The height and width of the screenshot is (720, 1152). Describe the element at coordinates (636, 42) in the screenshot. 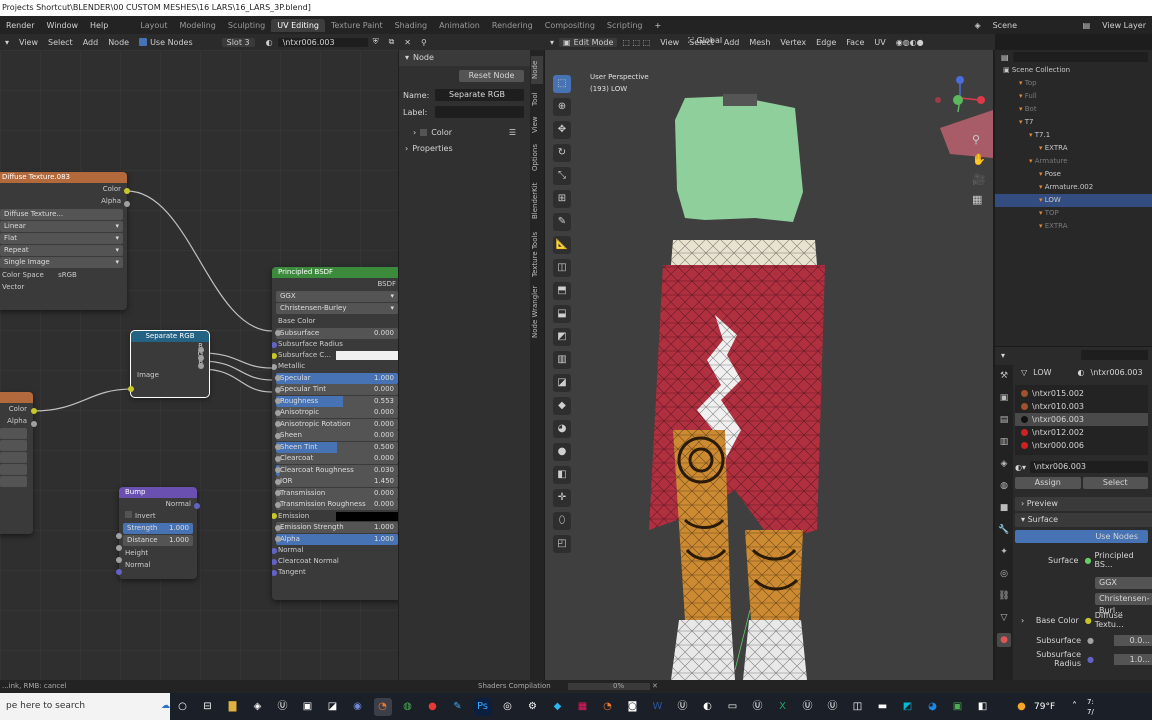

I see `select-mode-icons: ⬚ ⬚ ⬚` at that location.